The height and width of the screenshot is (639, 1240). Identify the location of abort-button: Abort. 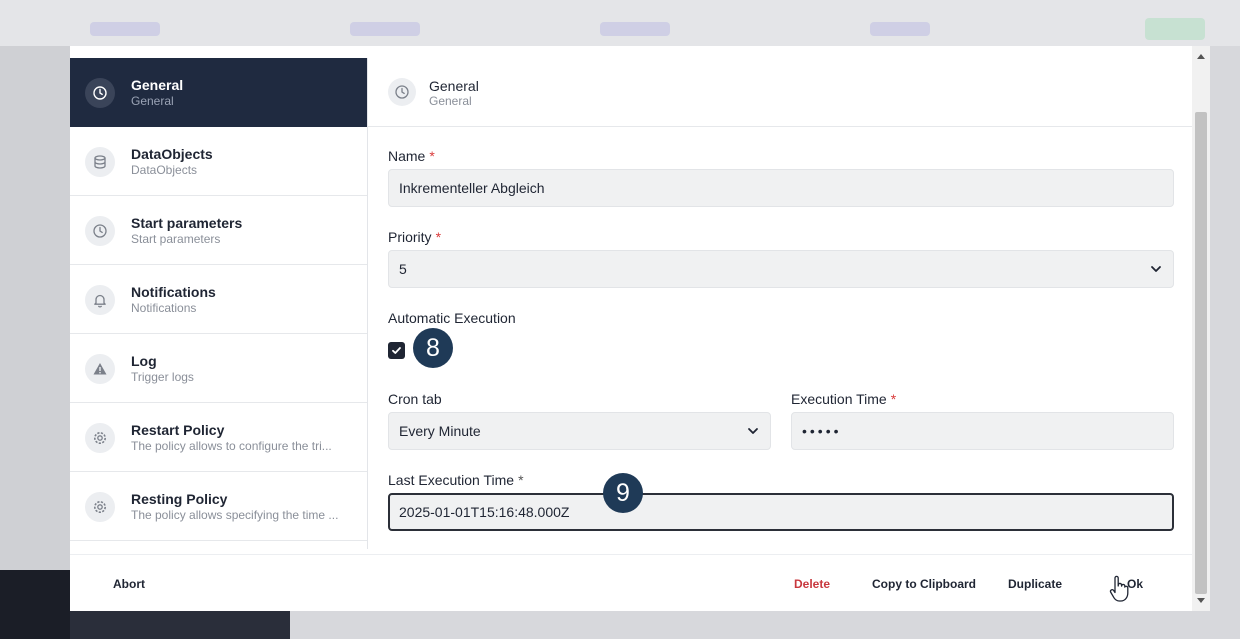
(129, 584).